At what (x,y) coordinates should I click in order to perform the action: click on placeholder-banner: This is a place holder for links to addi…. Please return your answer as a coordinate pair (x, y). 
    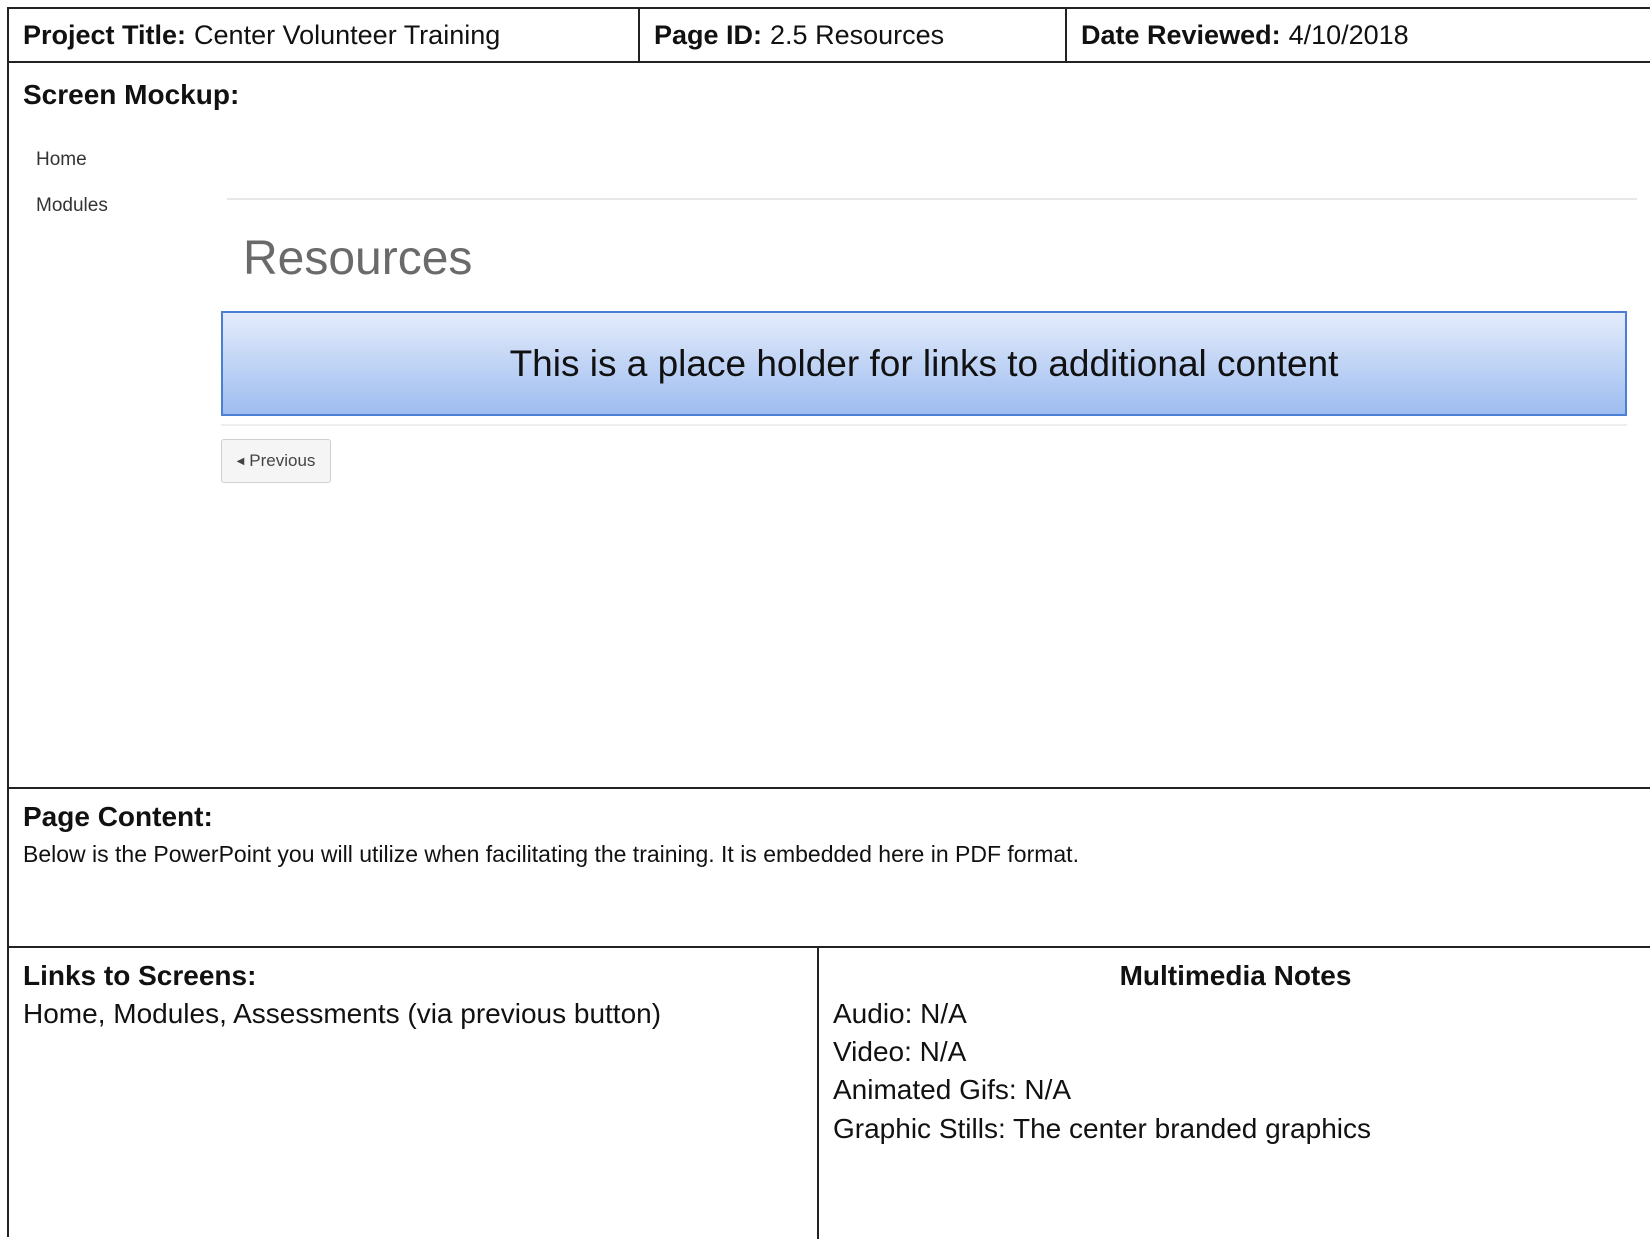
    Looking at the image, I should click on (924, 363).